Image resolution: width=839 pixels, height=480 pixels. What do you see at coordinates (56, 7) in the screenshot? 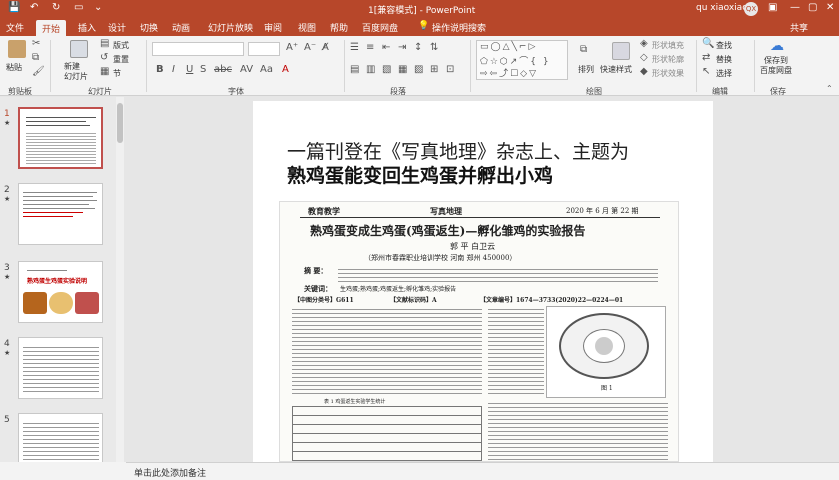
I see `redo-icon: ↻` at bounding box center [56, 7].